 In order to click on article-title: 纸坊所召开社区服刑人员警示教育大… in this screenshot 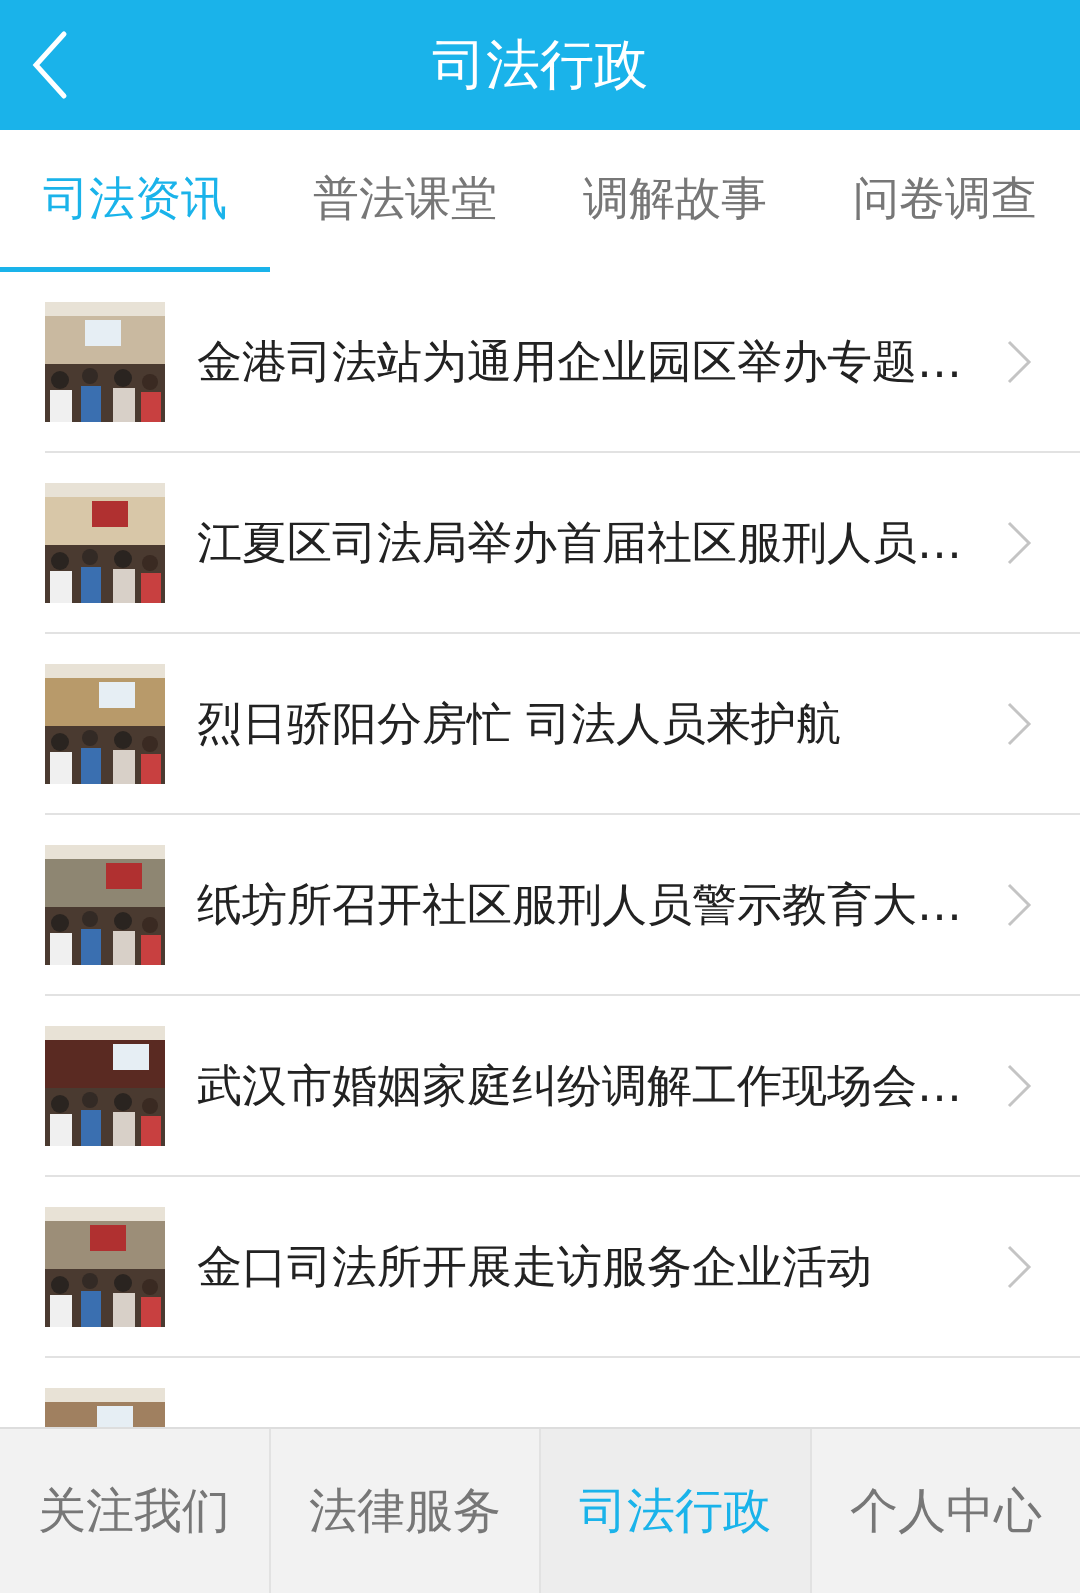, I will do `click(580, 904)`.